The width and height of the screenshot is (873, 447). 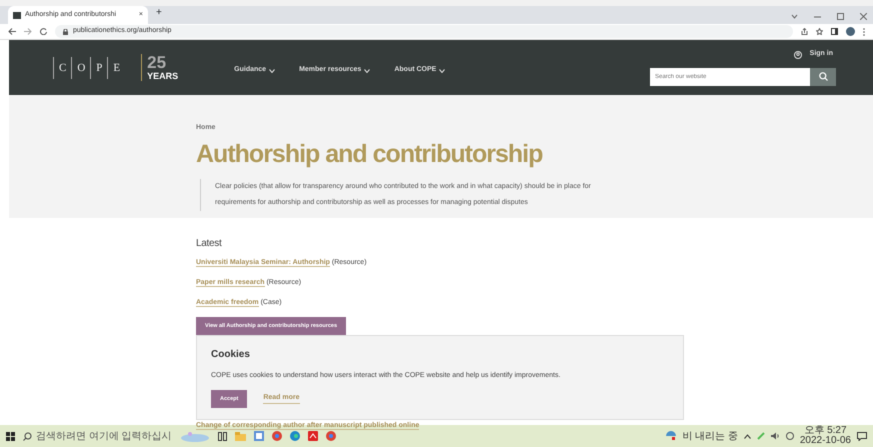 I want to click on close-icon, so click(x=863, y=16).